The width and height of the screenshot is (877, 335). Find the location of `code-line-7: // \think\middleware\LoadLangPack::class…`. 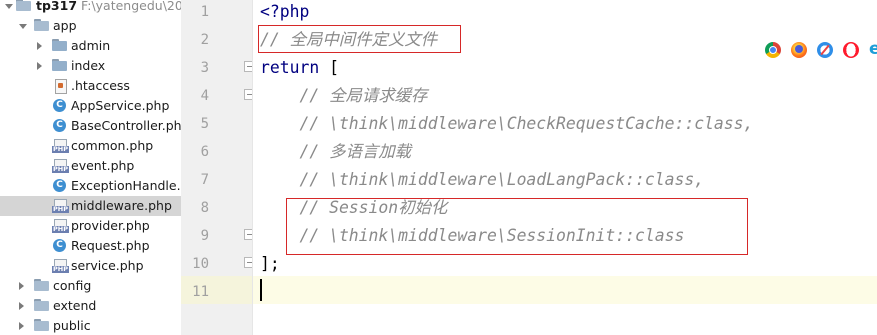

code-line-7: // \think\middleware\LoadLangPack::class… is located at coordinates (482, 180).